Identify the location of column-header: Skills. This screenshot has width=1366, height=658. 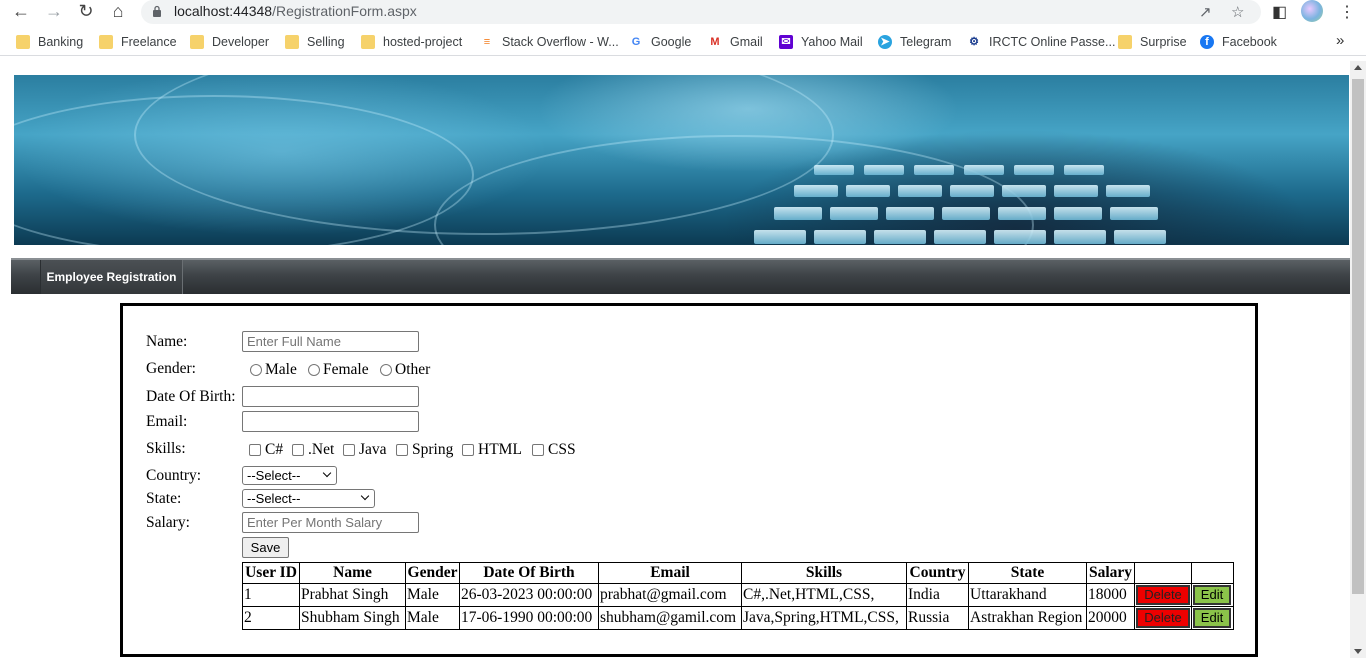
(824, 573).